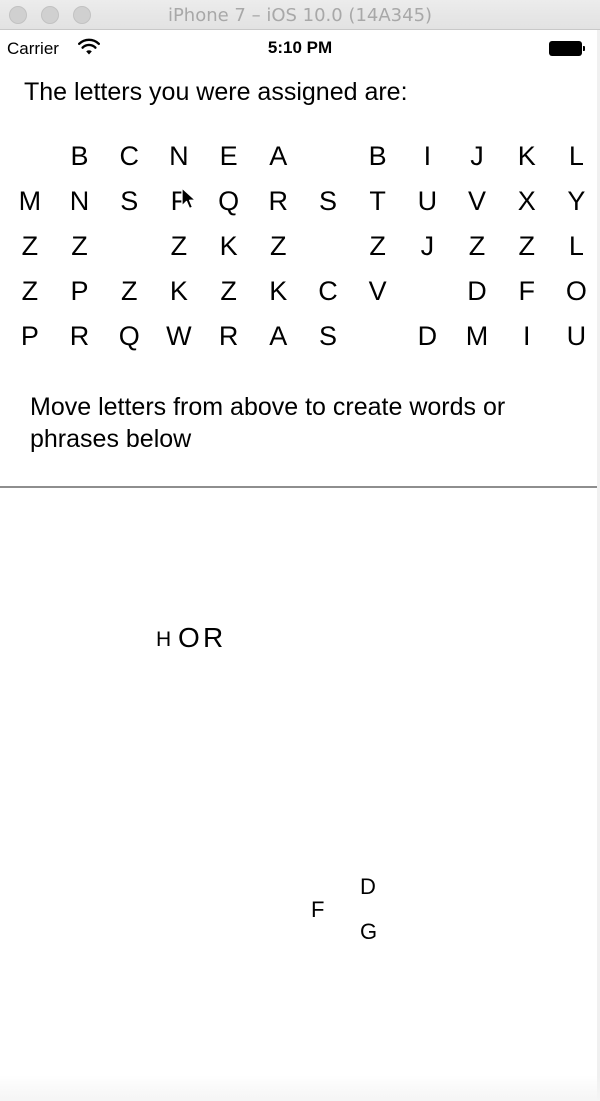 This screenshot has width=600, height=1101. Describe the element at coordinates (527, 204) in the screenshot. I see `letter-tile: X` at that location.